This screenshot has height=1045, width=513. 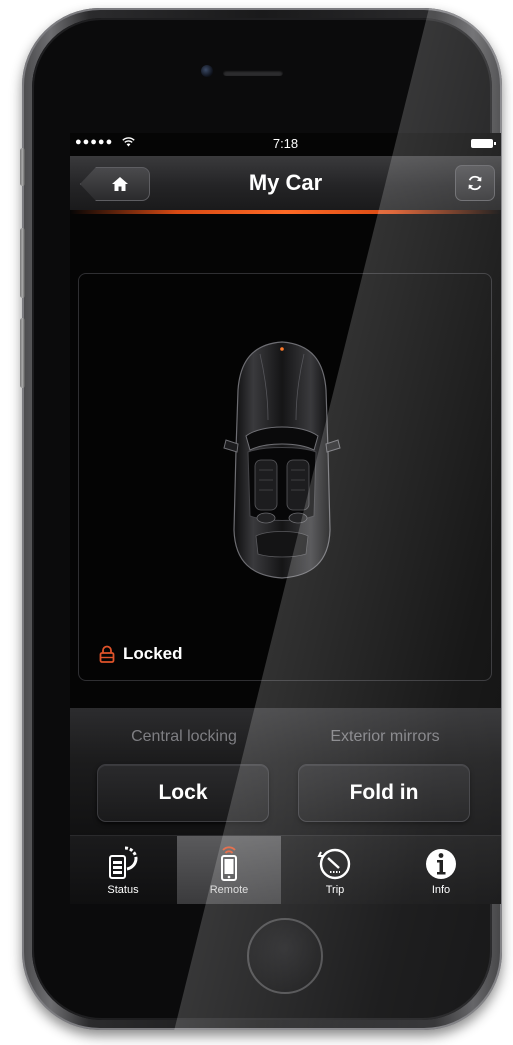 I want to click on tab-status: Status, so click(x=123, y=870).